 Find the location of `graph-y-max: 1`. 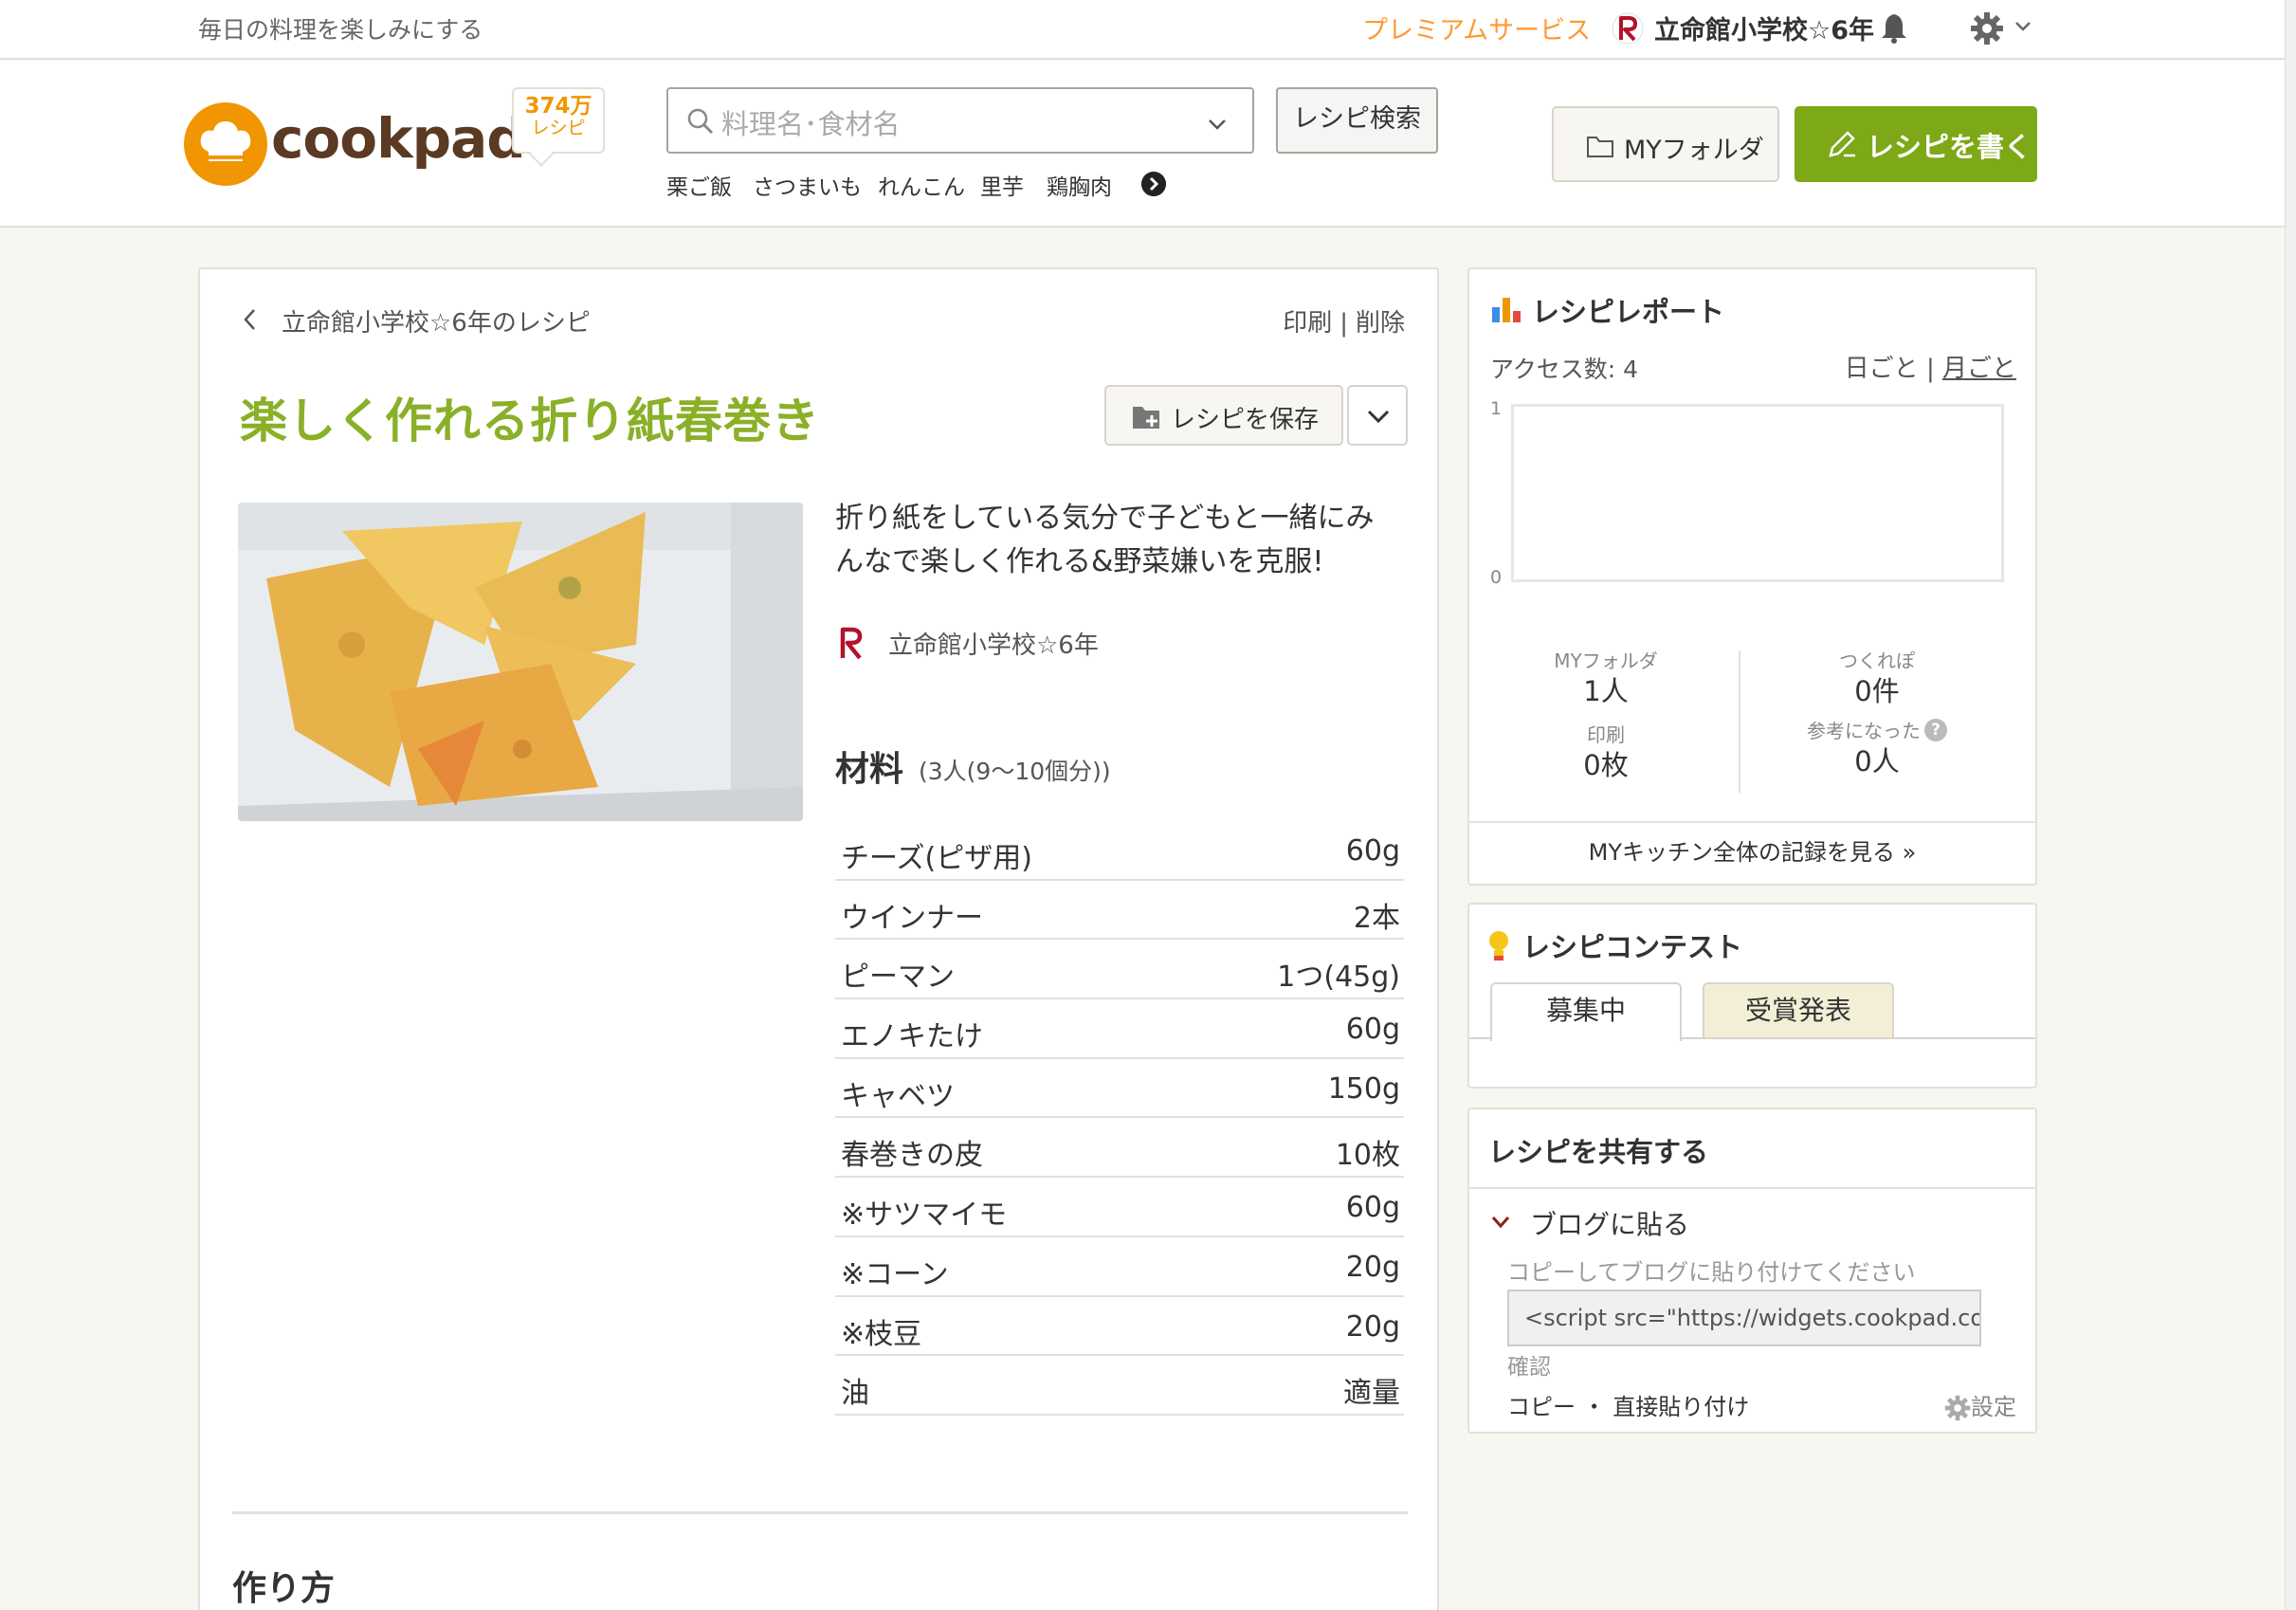

graph-y-max: 1 is located at coordinates (1496, 408).